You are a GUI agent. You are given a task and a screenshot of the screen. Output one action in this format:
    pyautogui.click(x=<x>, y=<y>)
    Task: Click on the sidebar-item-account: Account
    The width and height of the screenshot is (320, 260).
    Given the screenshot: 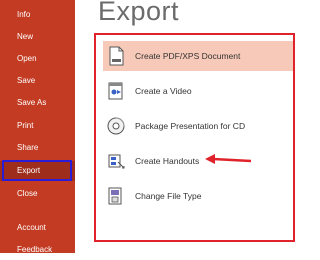 What is the action you would take?
    pyautogui.click(x=37, y=228)
    